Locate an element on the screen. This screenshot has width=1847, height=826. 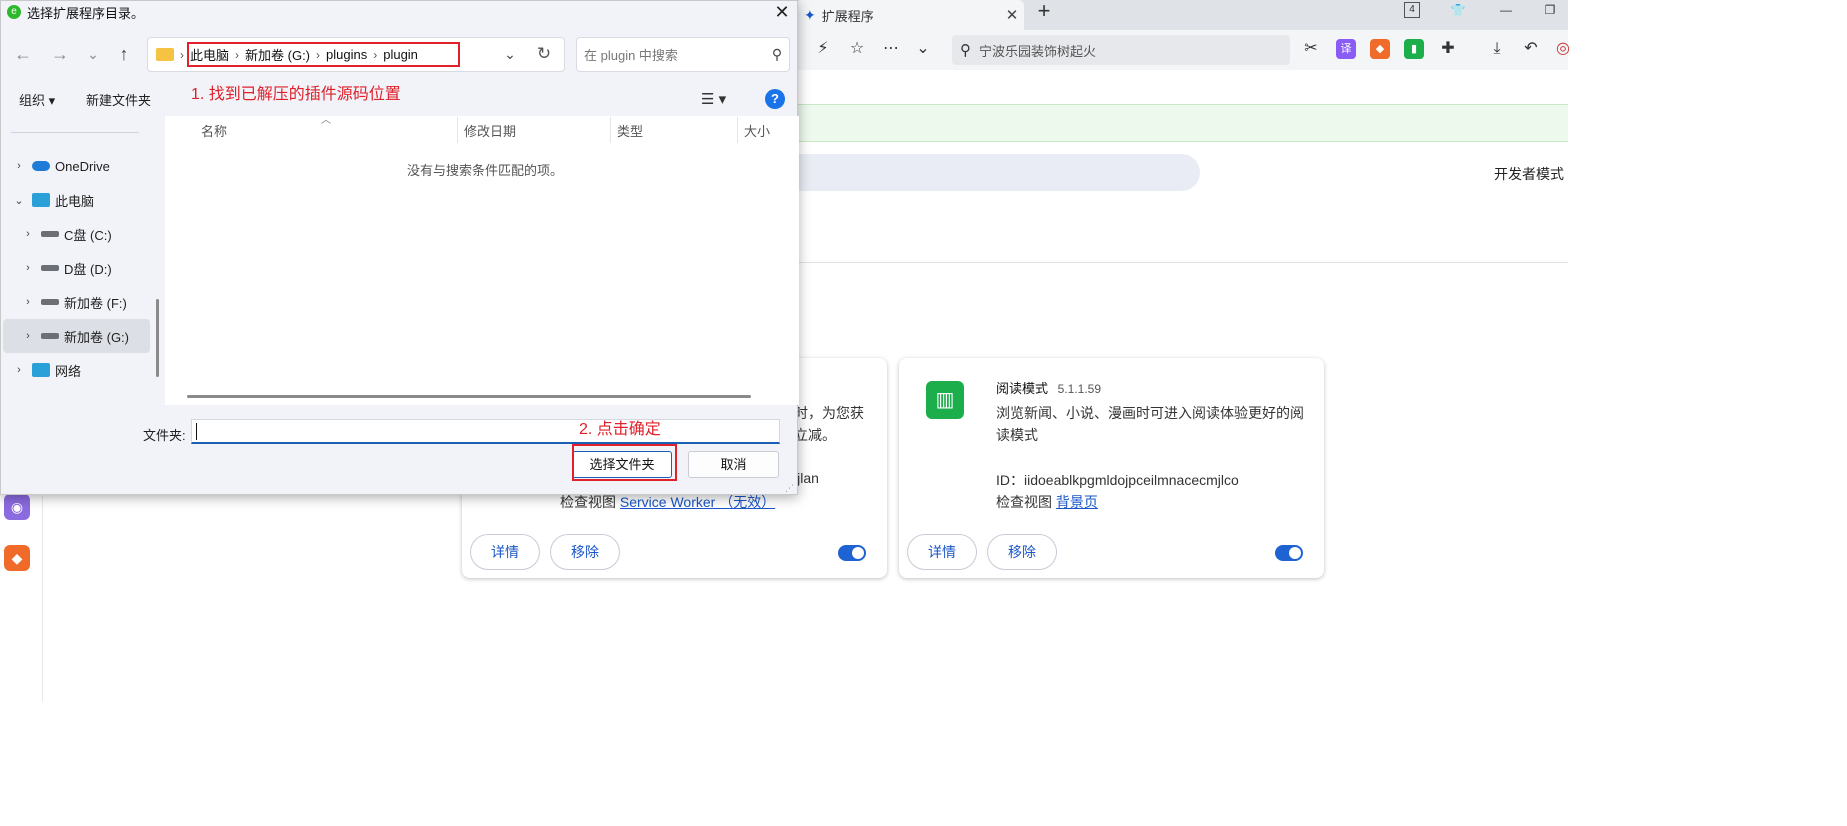
download-icon: ⤓ is located at coordinates (1497, 49).